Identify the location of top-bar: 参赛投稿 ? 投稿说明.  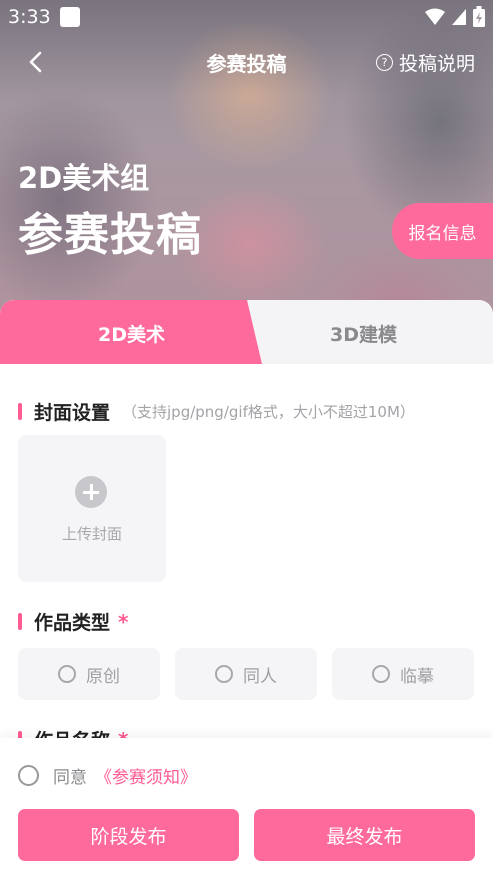
(246, 62).